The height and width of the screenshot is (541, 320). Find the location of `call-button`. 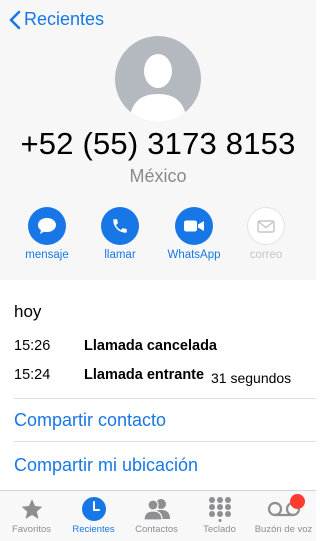

call-button is located at coordinates (120, 226).